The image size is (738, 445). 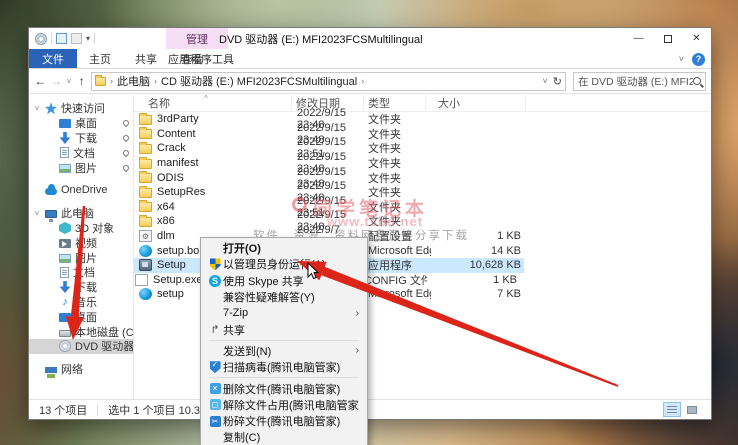 I want to click on menu-item-share-skype: S 使用 Skype 共享, so click(x=284, y=281).